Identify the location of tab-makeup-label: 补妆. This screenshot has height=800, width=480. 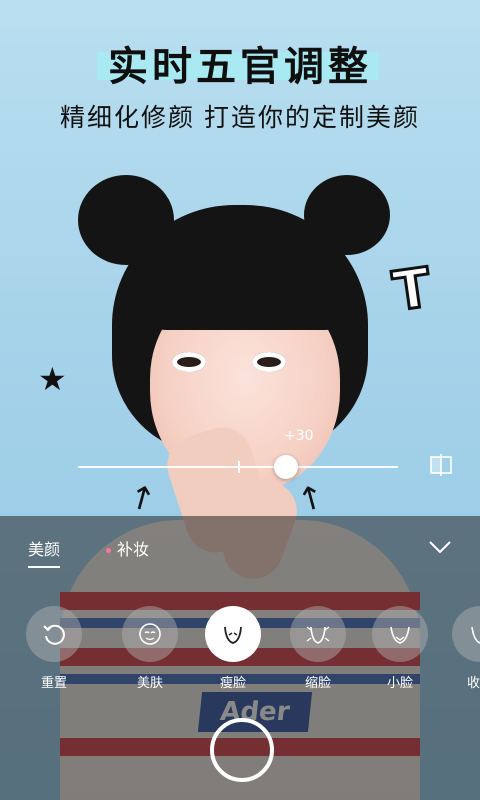
(133, 549).